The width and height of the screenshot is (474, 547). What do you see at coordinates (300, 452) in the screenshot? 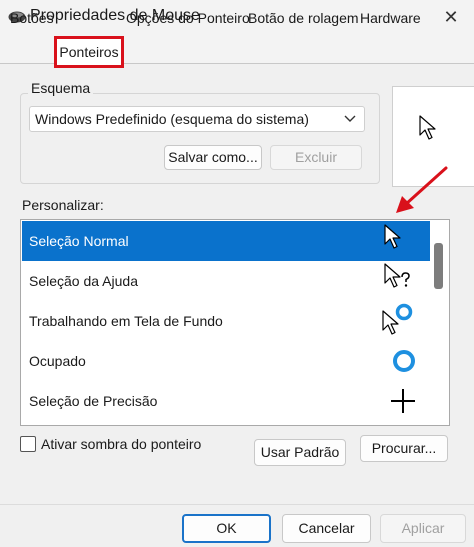
I see `use-default-button: Usar Padrão` at bounding box center [300, 452].